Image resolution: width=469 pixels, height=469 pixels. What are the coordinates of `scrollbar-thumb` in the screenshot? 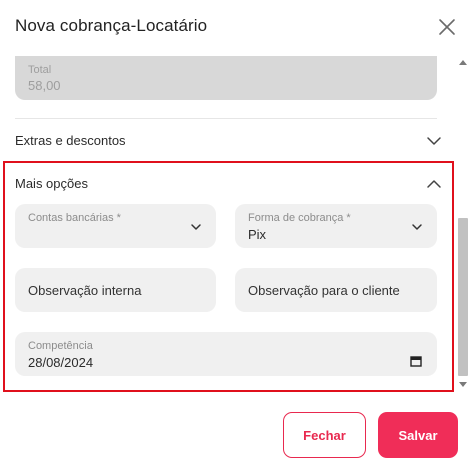 It's located at (463, 297).